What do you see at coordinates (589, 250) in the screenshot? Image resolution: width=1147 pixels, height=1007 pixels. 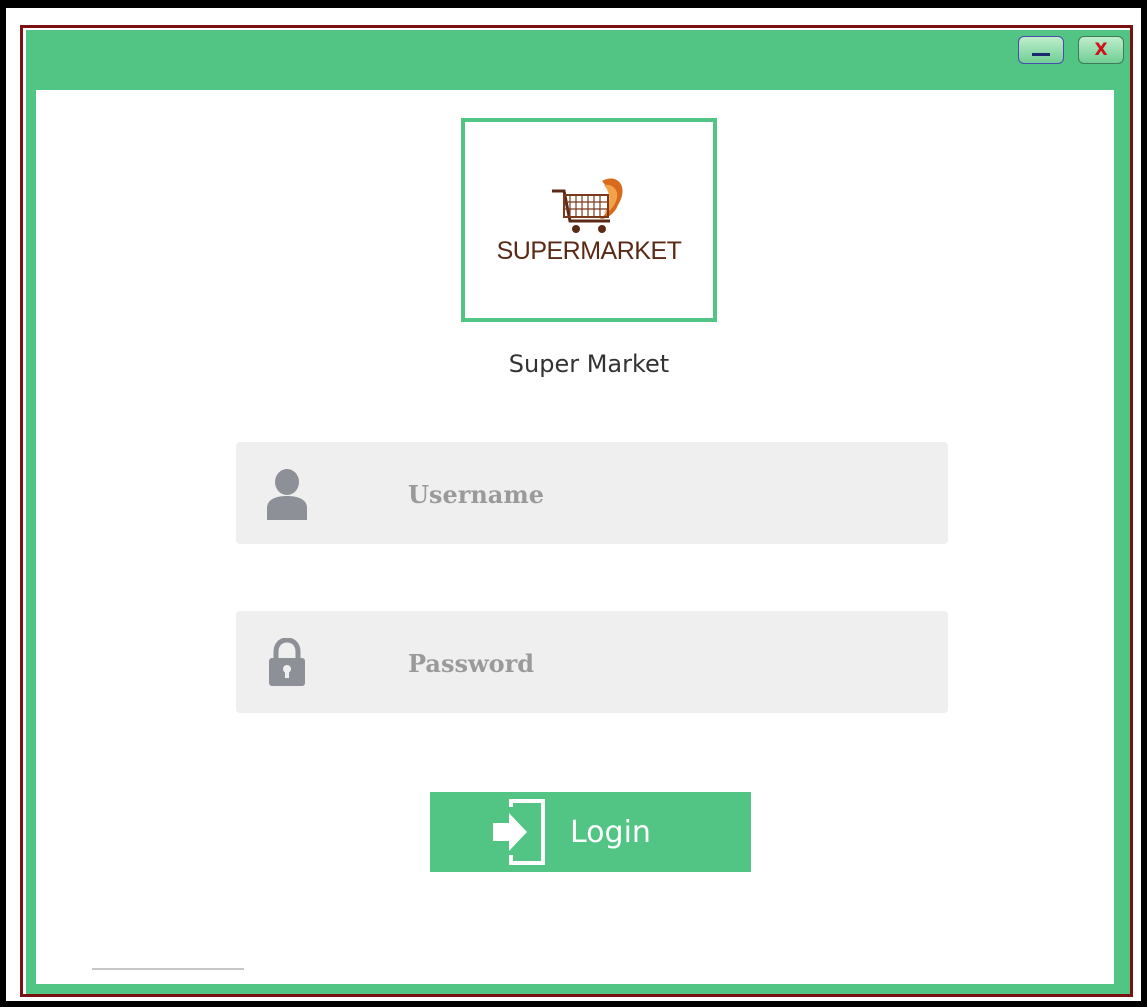 I see `logo-text: SUPERMARKET` at bounding box center [589, 250].